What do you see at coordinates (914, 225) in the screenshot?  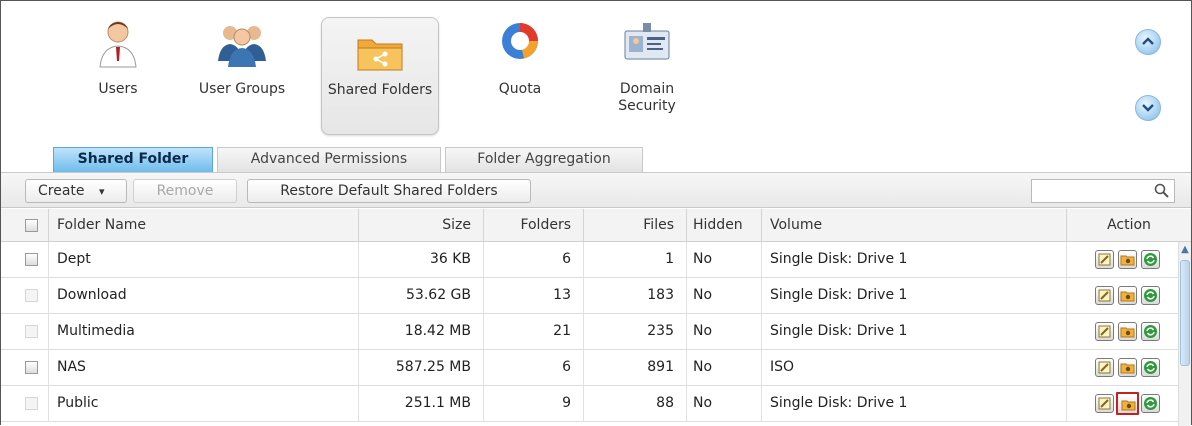 I see `column-header-volume: Volume` at bounding box center [914, 225].